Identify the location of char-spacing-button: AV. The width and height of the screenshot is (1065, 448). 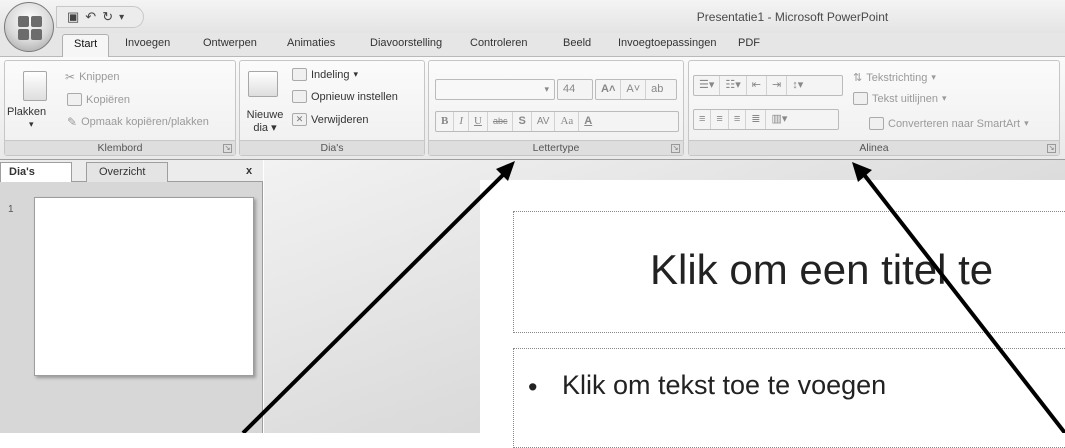
(544, 121).